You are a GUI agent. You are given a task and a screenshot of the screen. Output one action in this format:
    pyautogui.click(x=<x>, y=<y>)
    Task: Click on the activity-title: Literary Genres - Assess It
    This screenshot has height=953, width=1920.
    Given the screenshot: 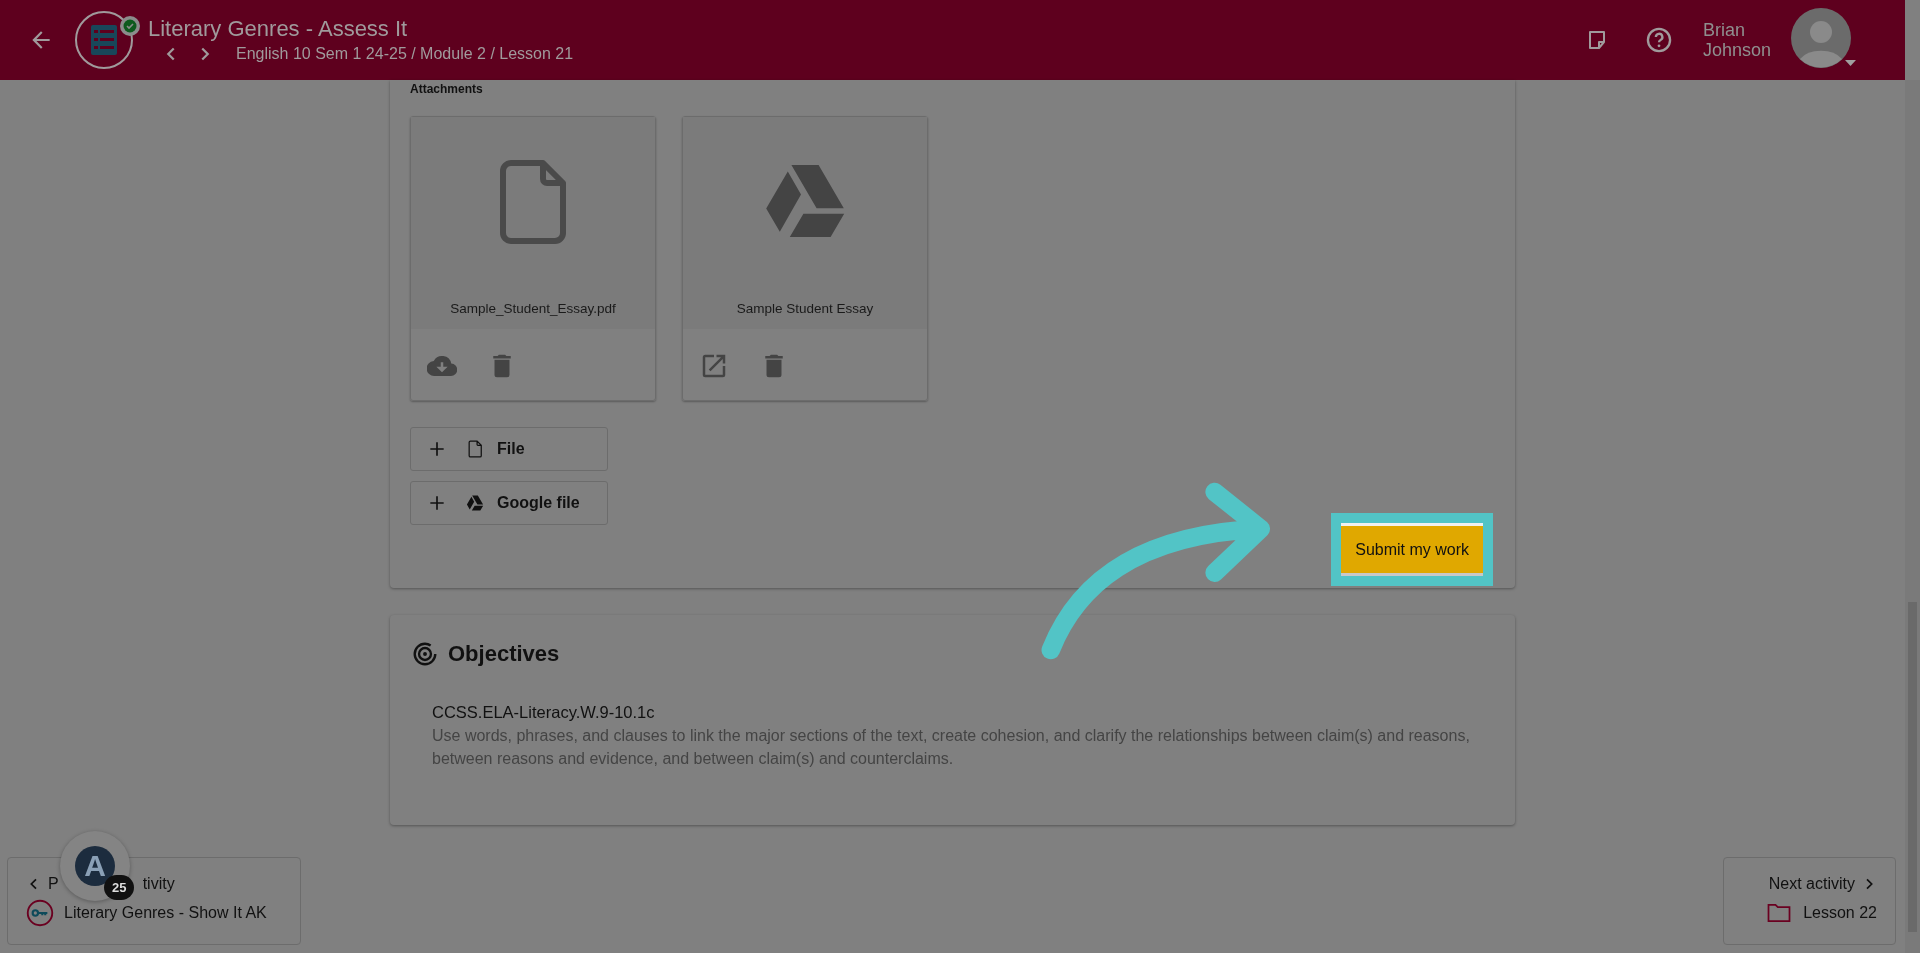 What is the action you would take?
    pyautogui.click(x=278, y=29)
    